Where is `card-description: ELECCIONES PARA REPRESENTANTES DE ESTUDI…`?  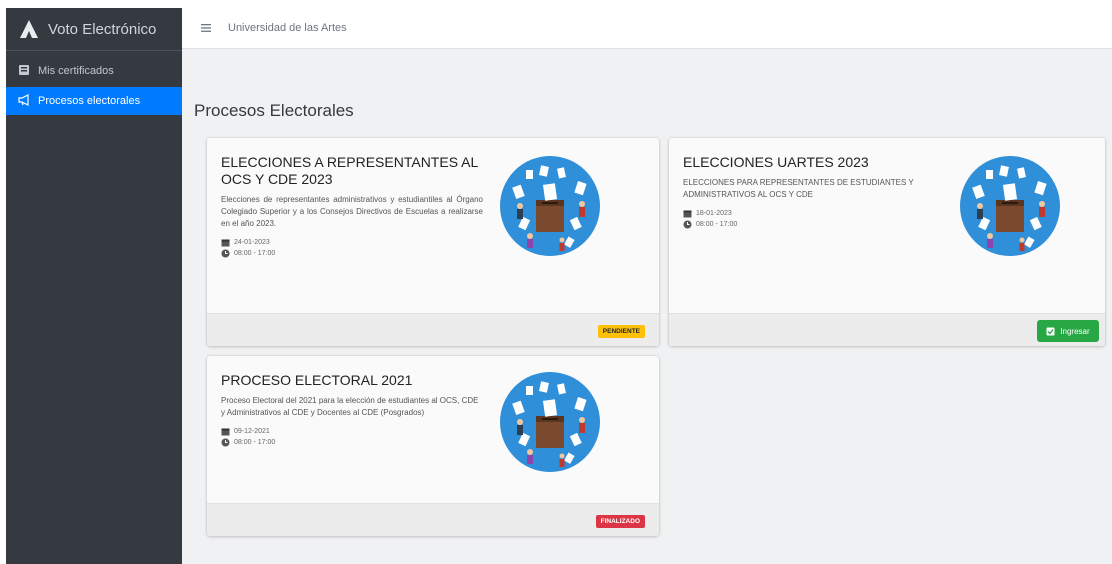
card-description: ELECCIONES PARA REPRESENTANTES DE ESTUDI… is located at coordinates (798, 188).